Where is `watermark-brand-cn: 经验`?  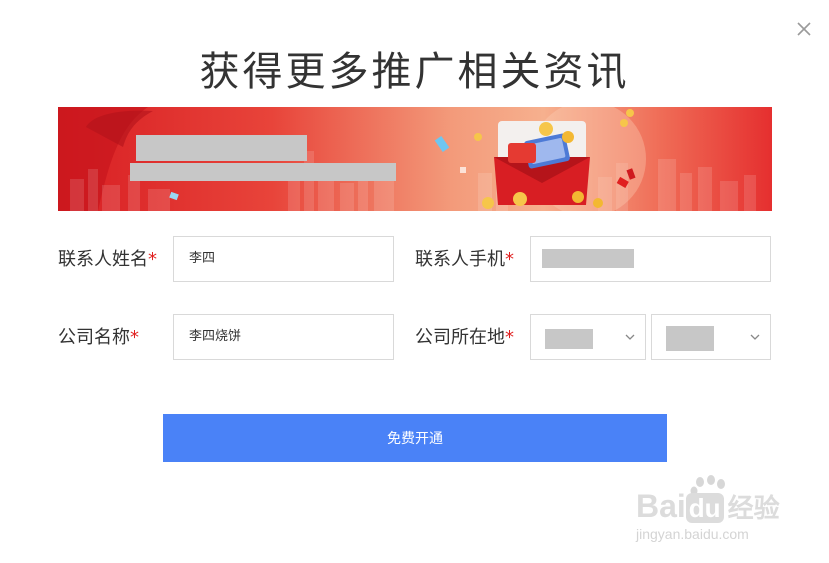 watermark-brand-cn: 经验 is located at coordinates (753, 508).